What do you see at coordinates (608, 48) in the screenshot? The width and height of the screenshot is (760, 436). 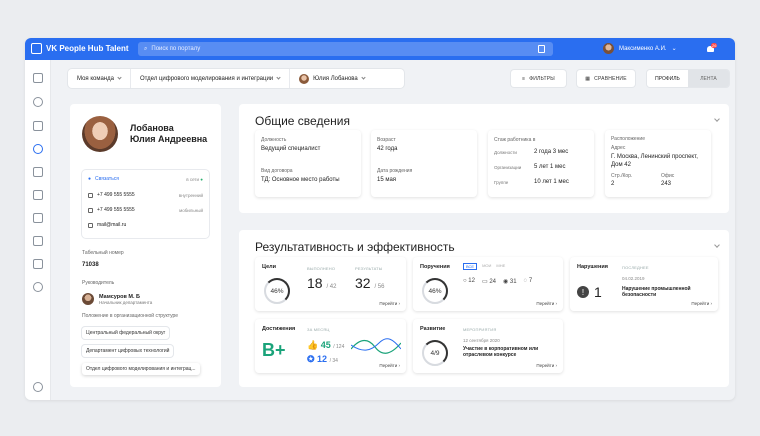 I see `avatar` at bounding box center [608, 48].